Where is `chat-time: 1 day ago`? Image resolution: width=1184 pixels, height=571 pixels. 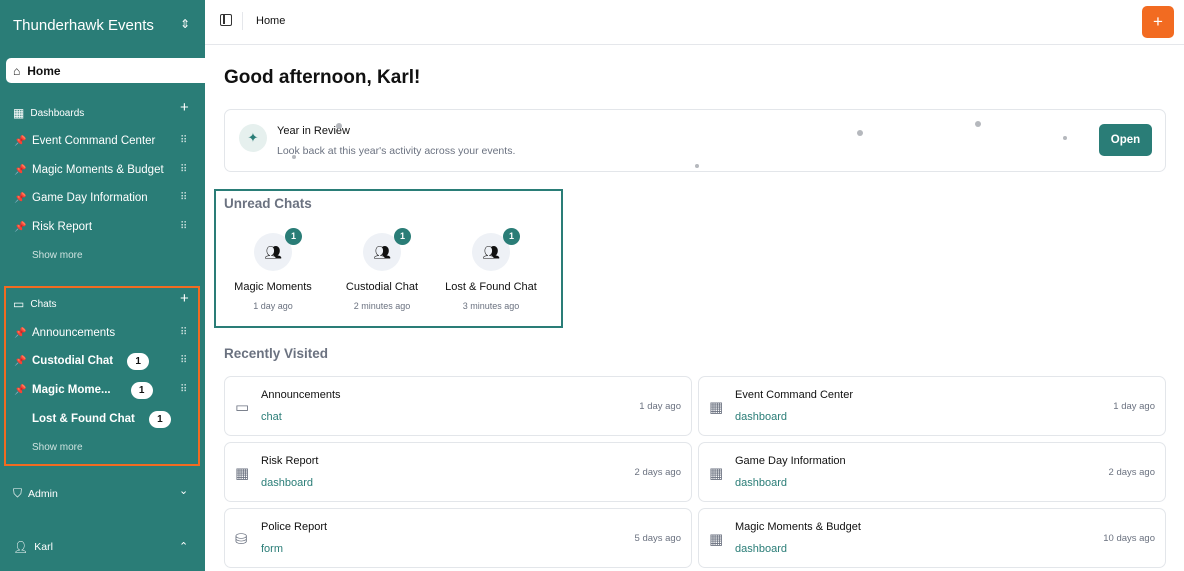 chat-time: 1 day ago is located at coordinates (273, 306).